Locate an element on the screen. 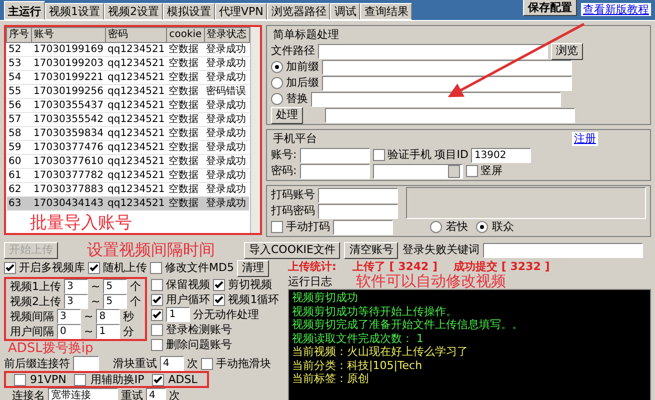  clean-button: 清理 is located at coordinates (252, 268).